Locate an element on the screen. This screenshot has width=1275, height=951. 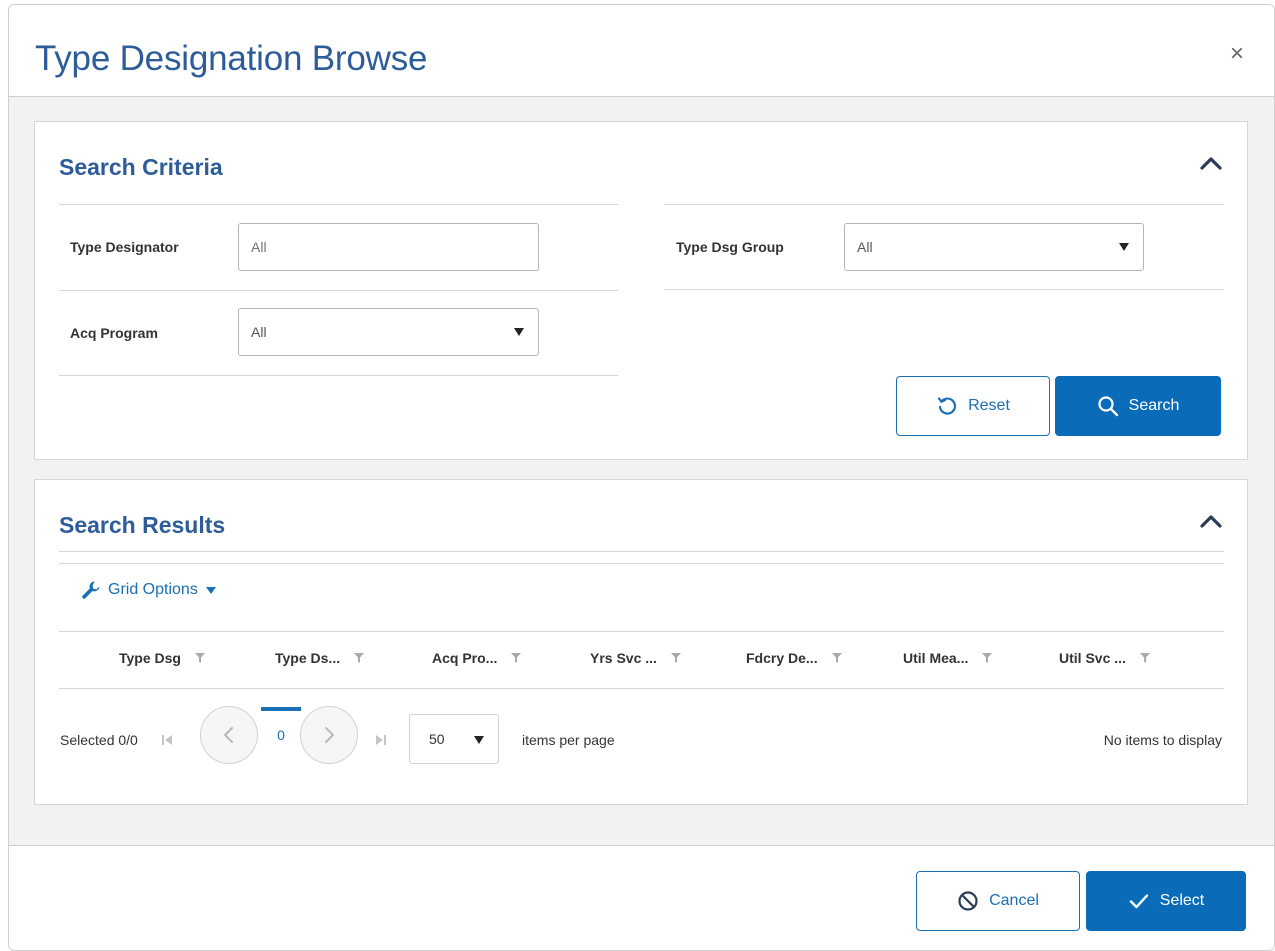
type-designator-label: Type Designator is located at coordinates (124, 247).